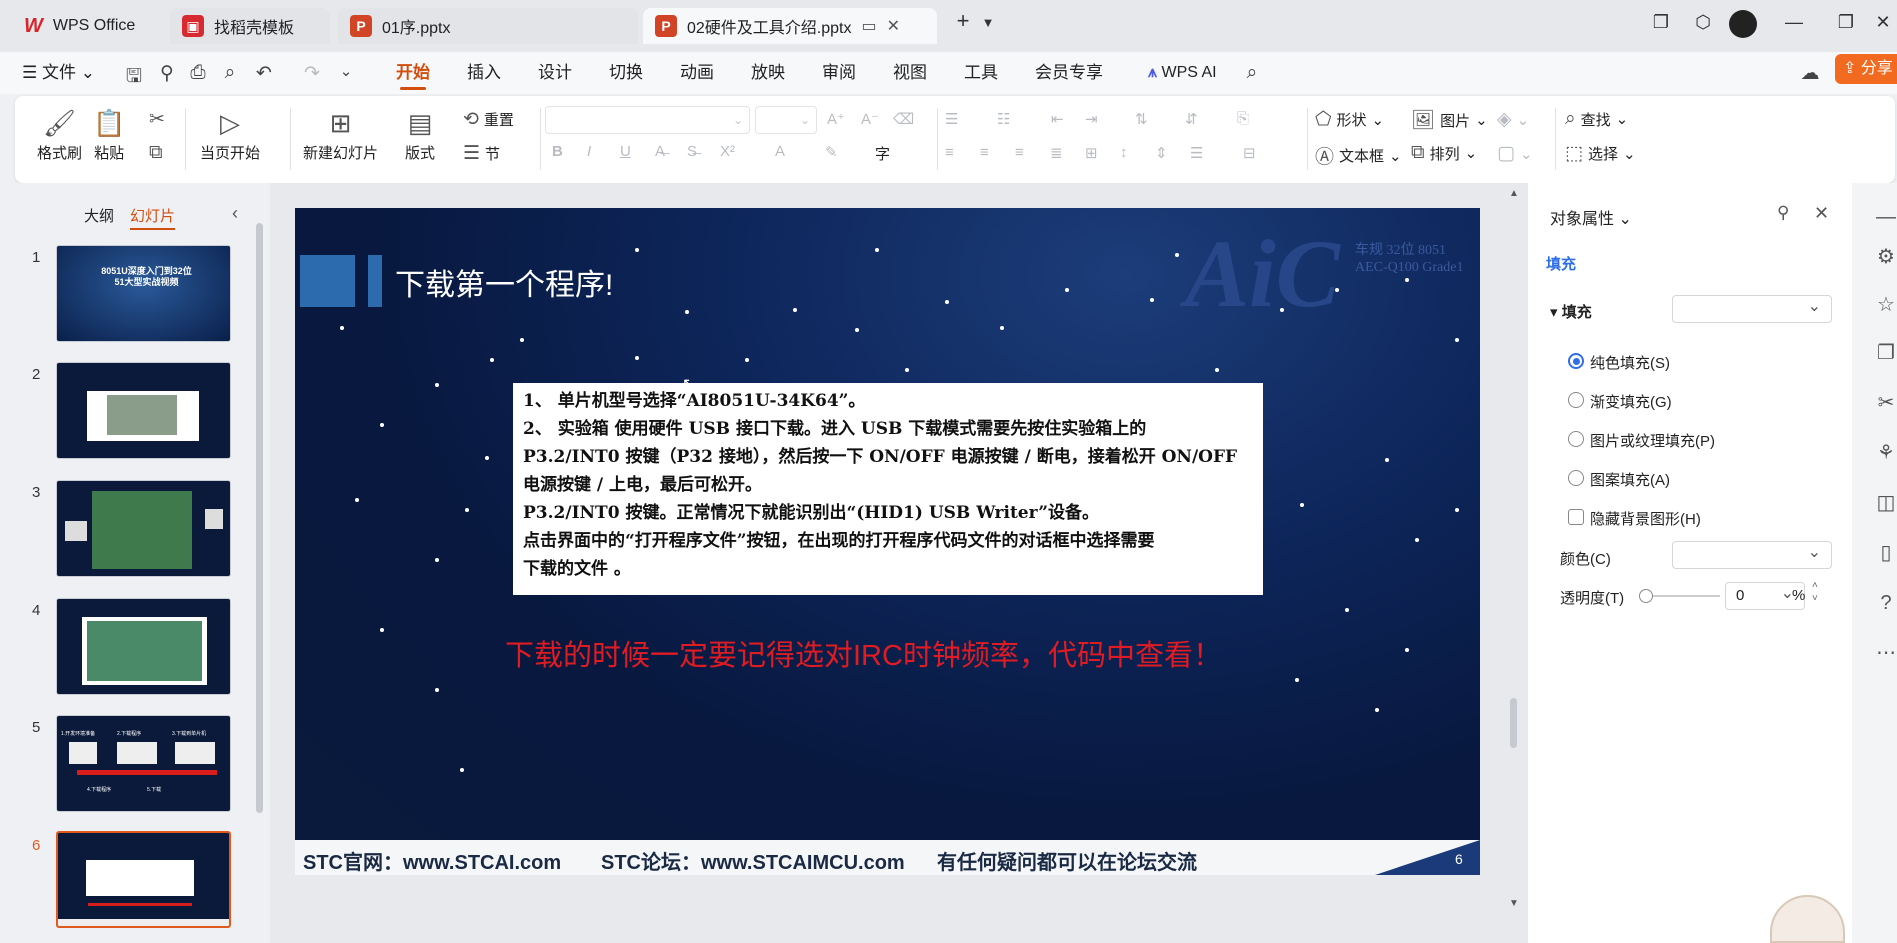  Describe the element at coordinates (1444, 153) in the screenshot. I see `arrange-button: ⧉ 排列 ⌄` at that location.